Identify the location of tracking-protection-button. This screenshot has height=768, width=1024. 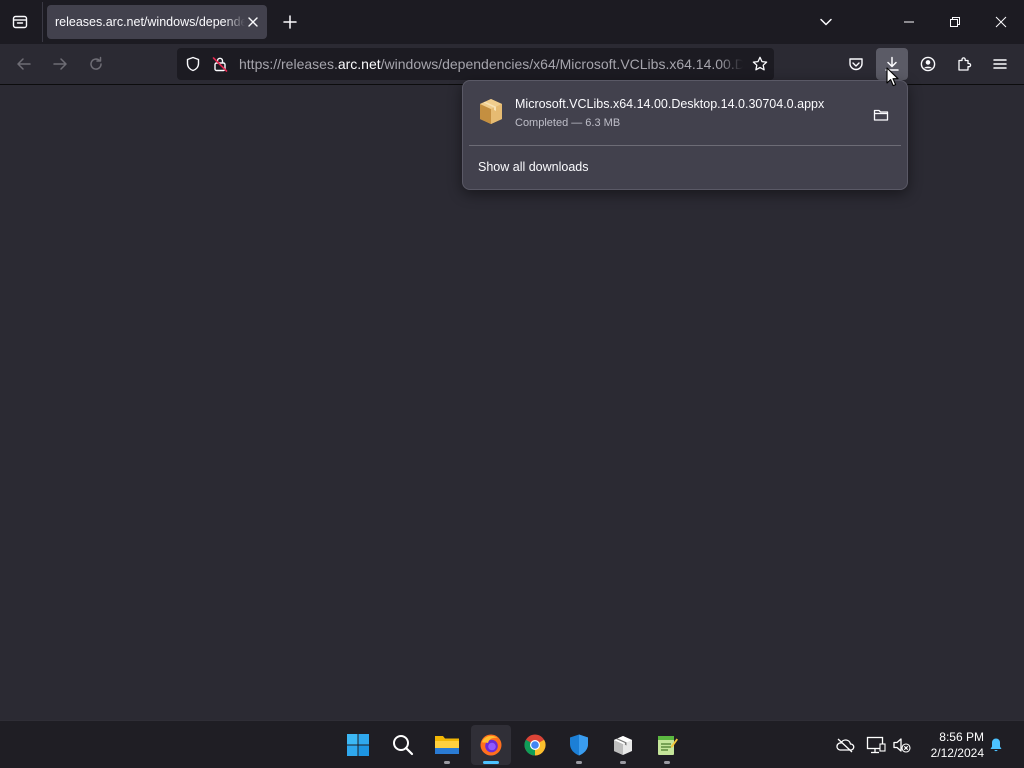
(193, 64).